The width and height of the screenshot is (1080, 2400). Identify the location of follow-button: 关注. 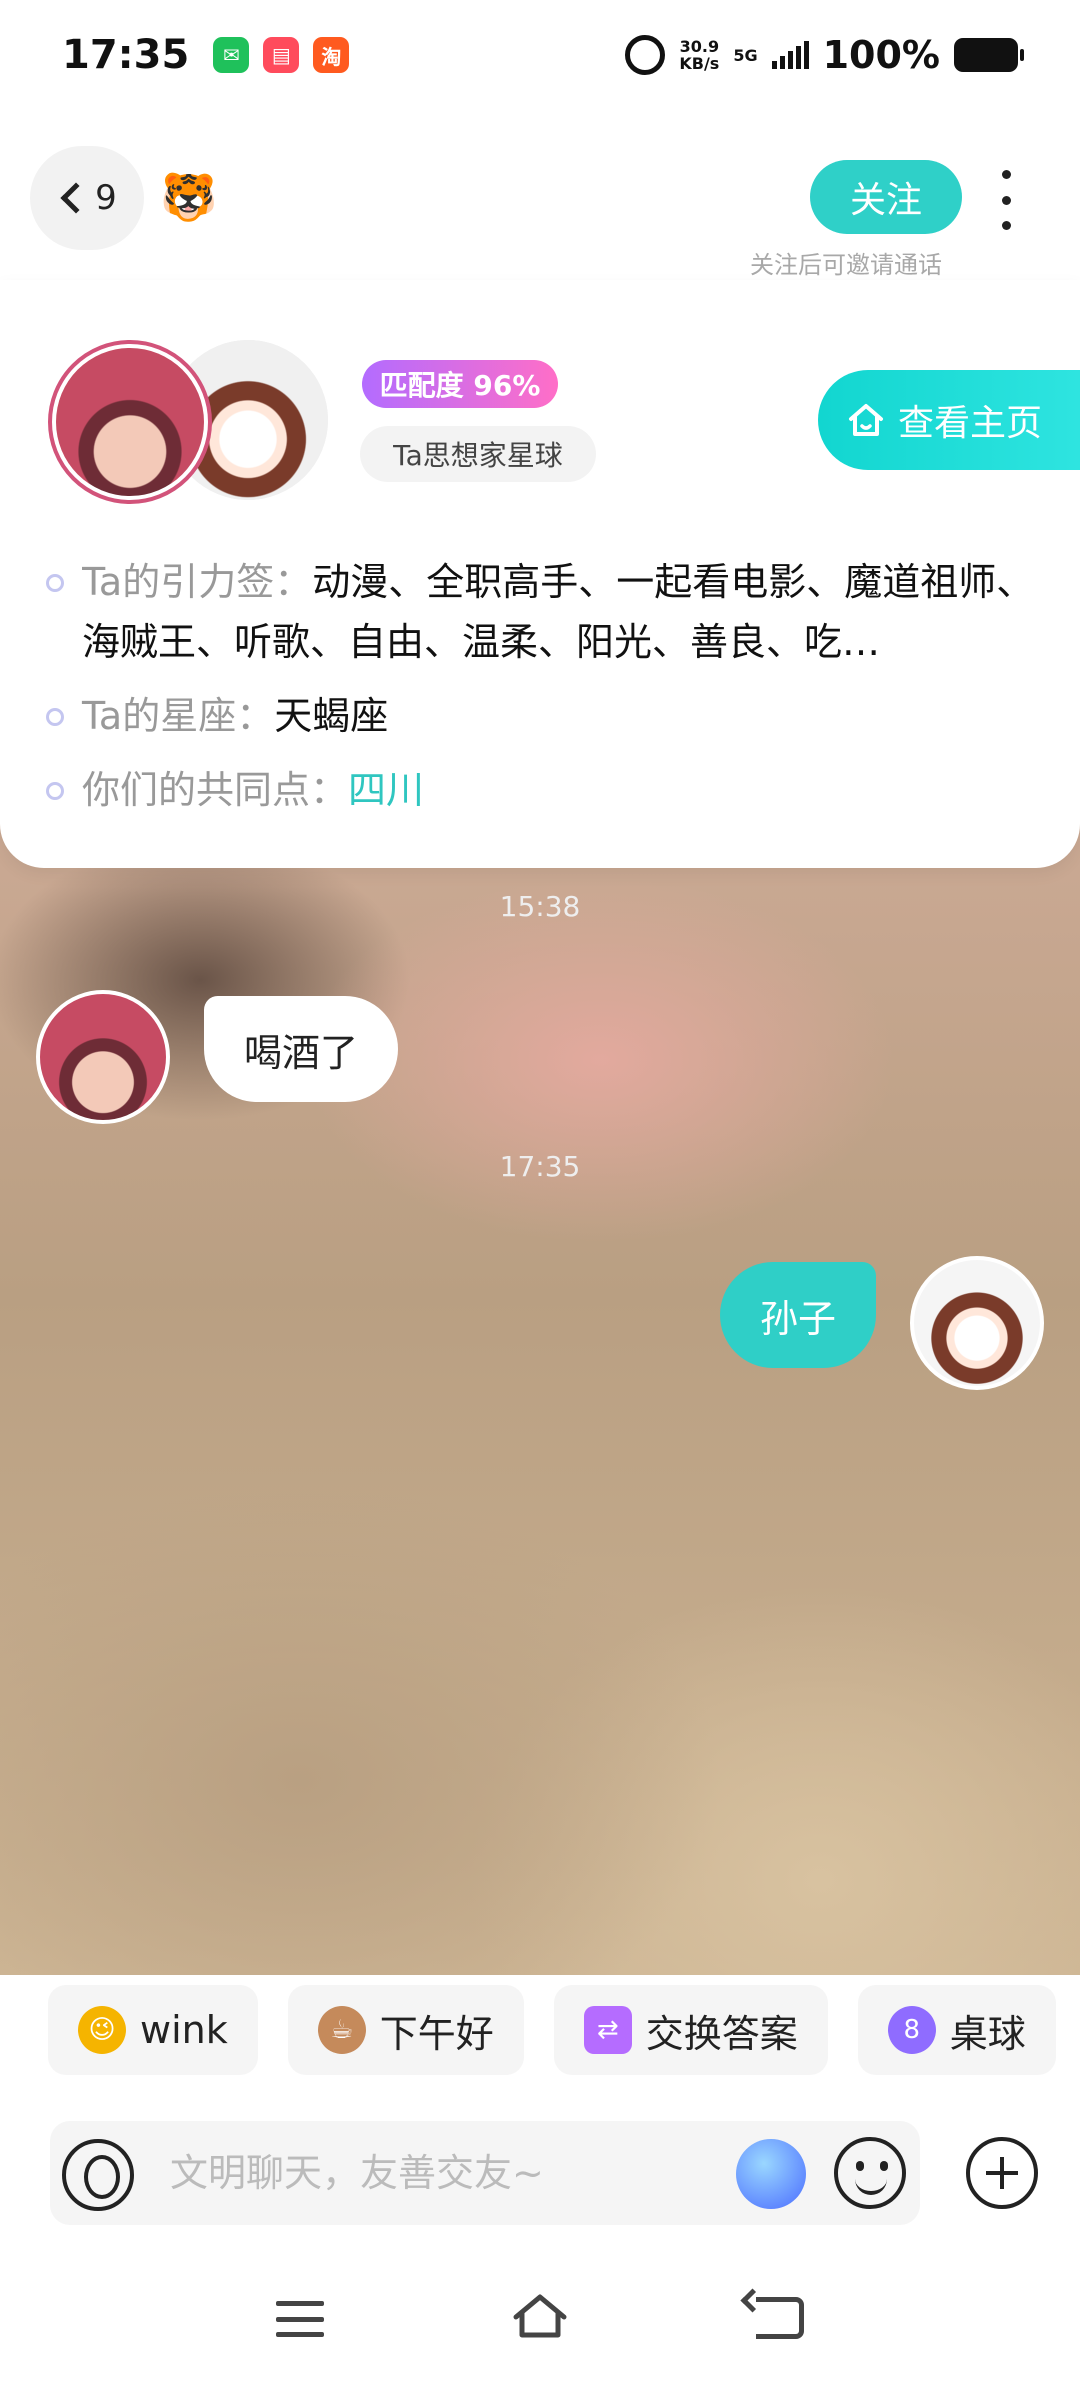
(886, 197).